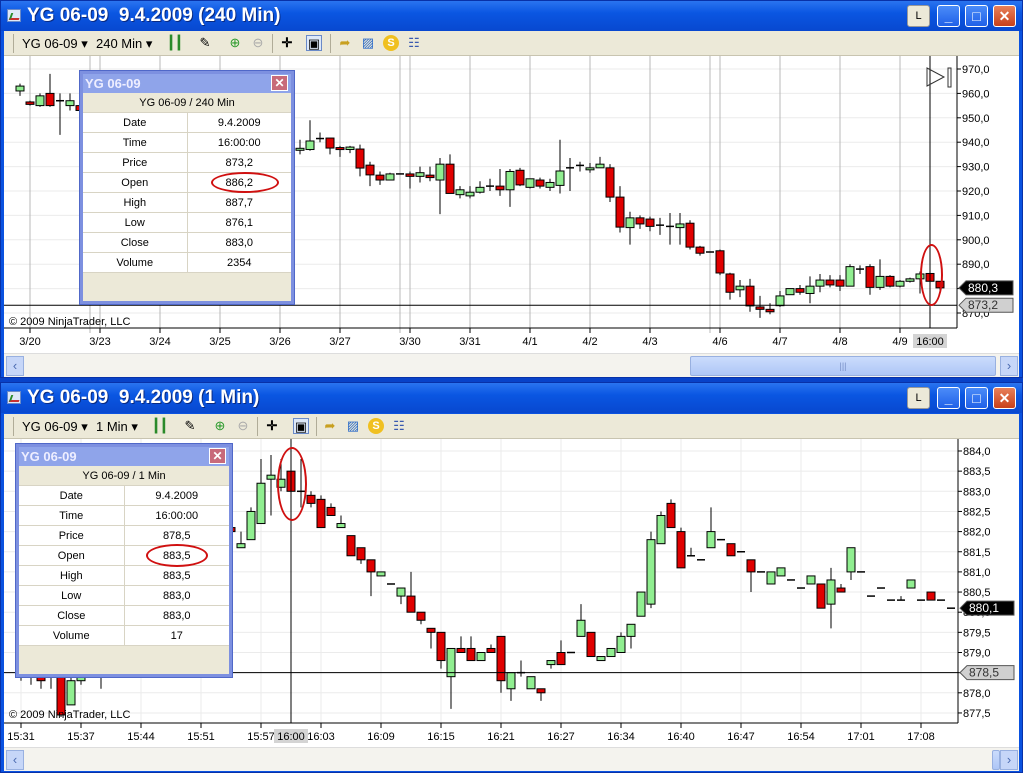  What do you see at coordinates (976, 70) in the screenshot?
I see `y-tick-label: 970,0` at bounding box center [976, 70].